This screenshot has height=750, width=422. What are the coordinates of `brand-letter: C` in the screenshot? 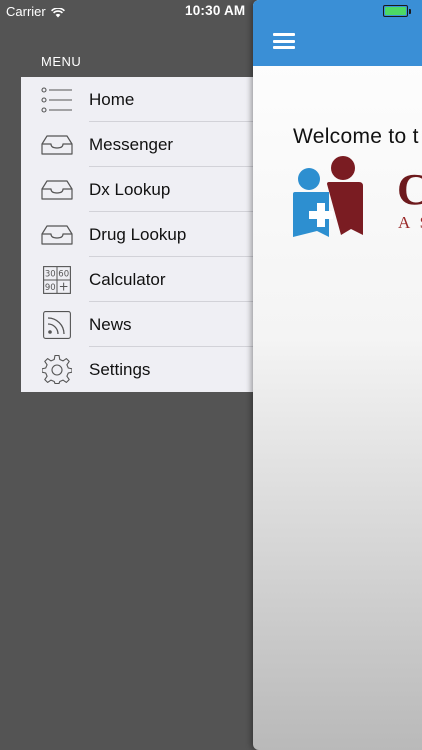 It's located at (409, 189).